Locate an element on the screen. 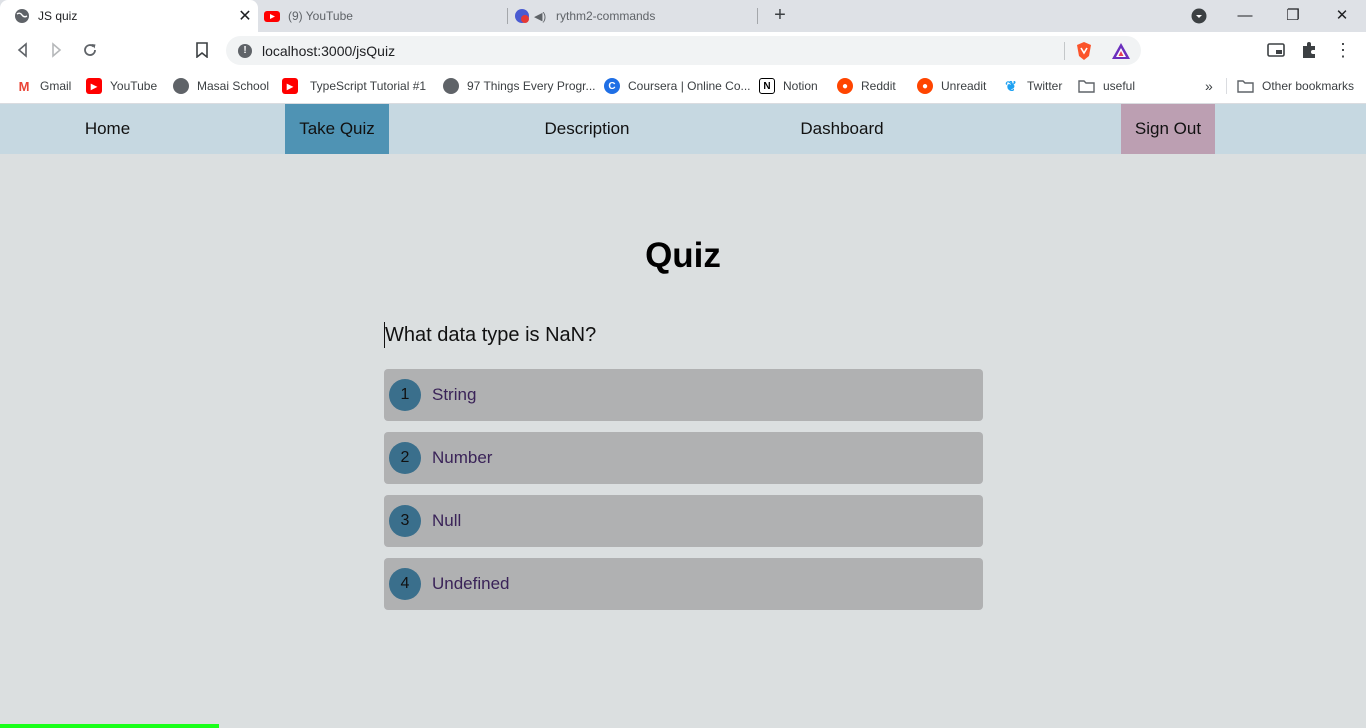 This screenshot has width=1366, height=728. bookmark-label: Notion is located at coordinates (800, 86).